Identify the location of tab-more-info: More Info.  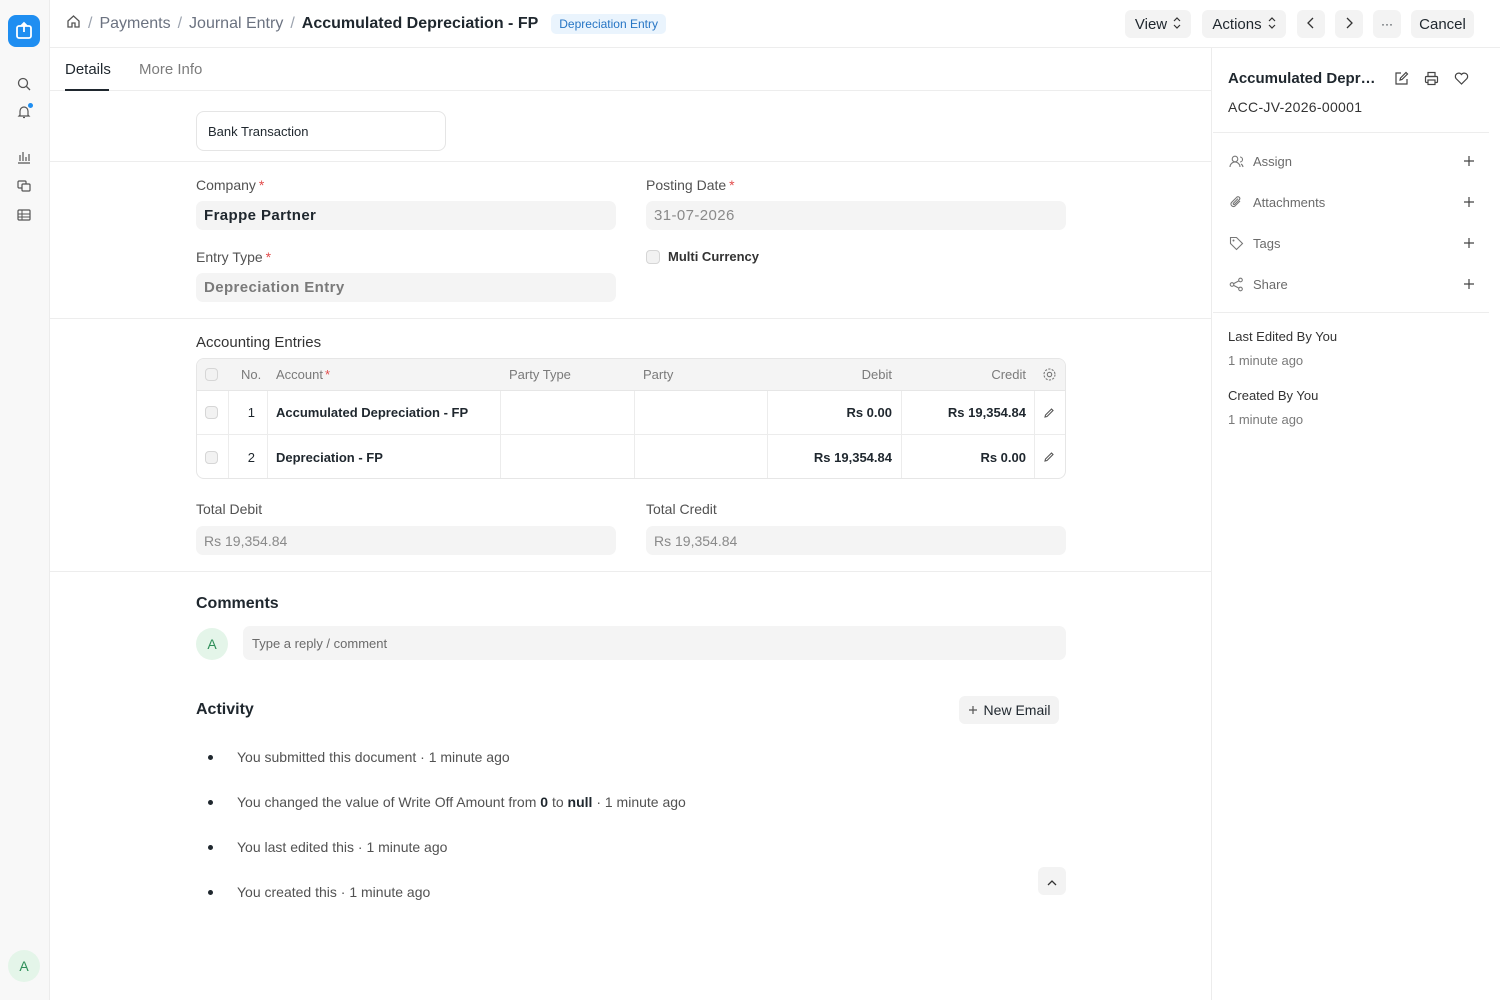
(170, 69).